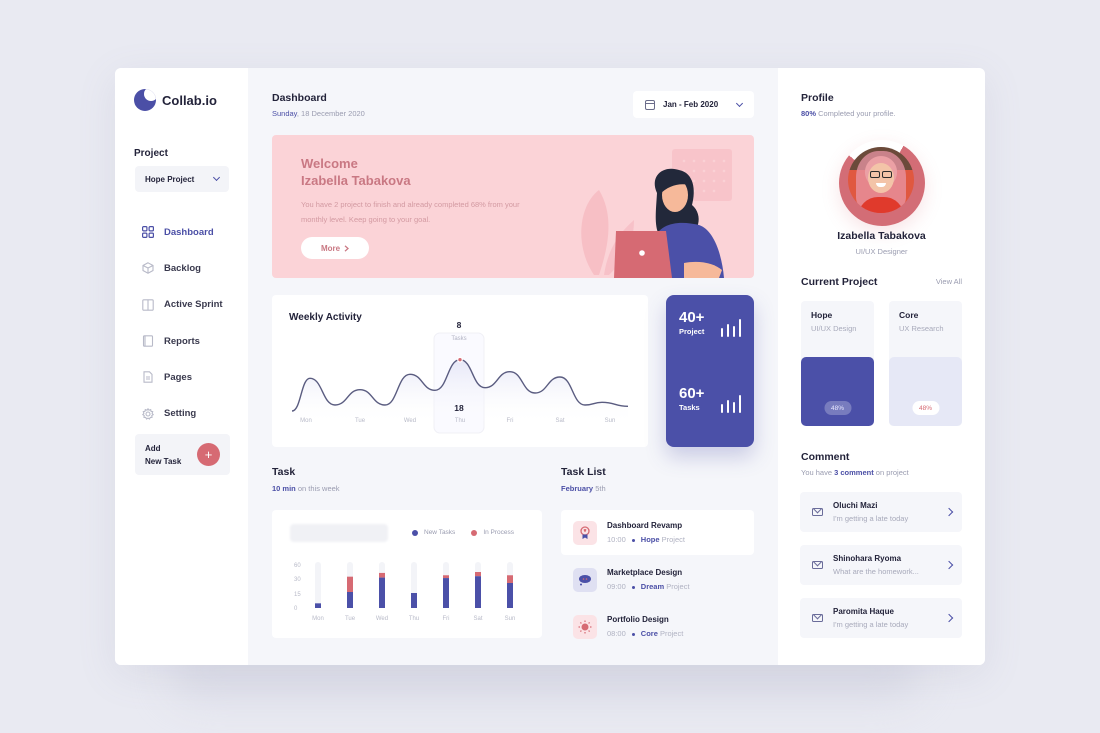 The height and width of the screenshot is (733, 1100). I want to click on page-date-text: , 18 December 2020, so click(330, 113).